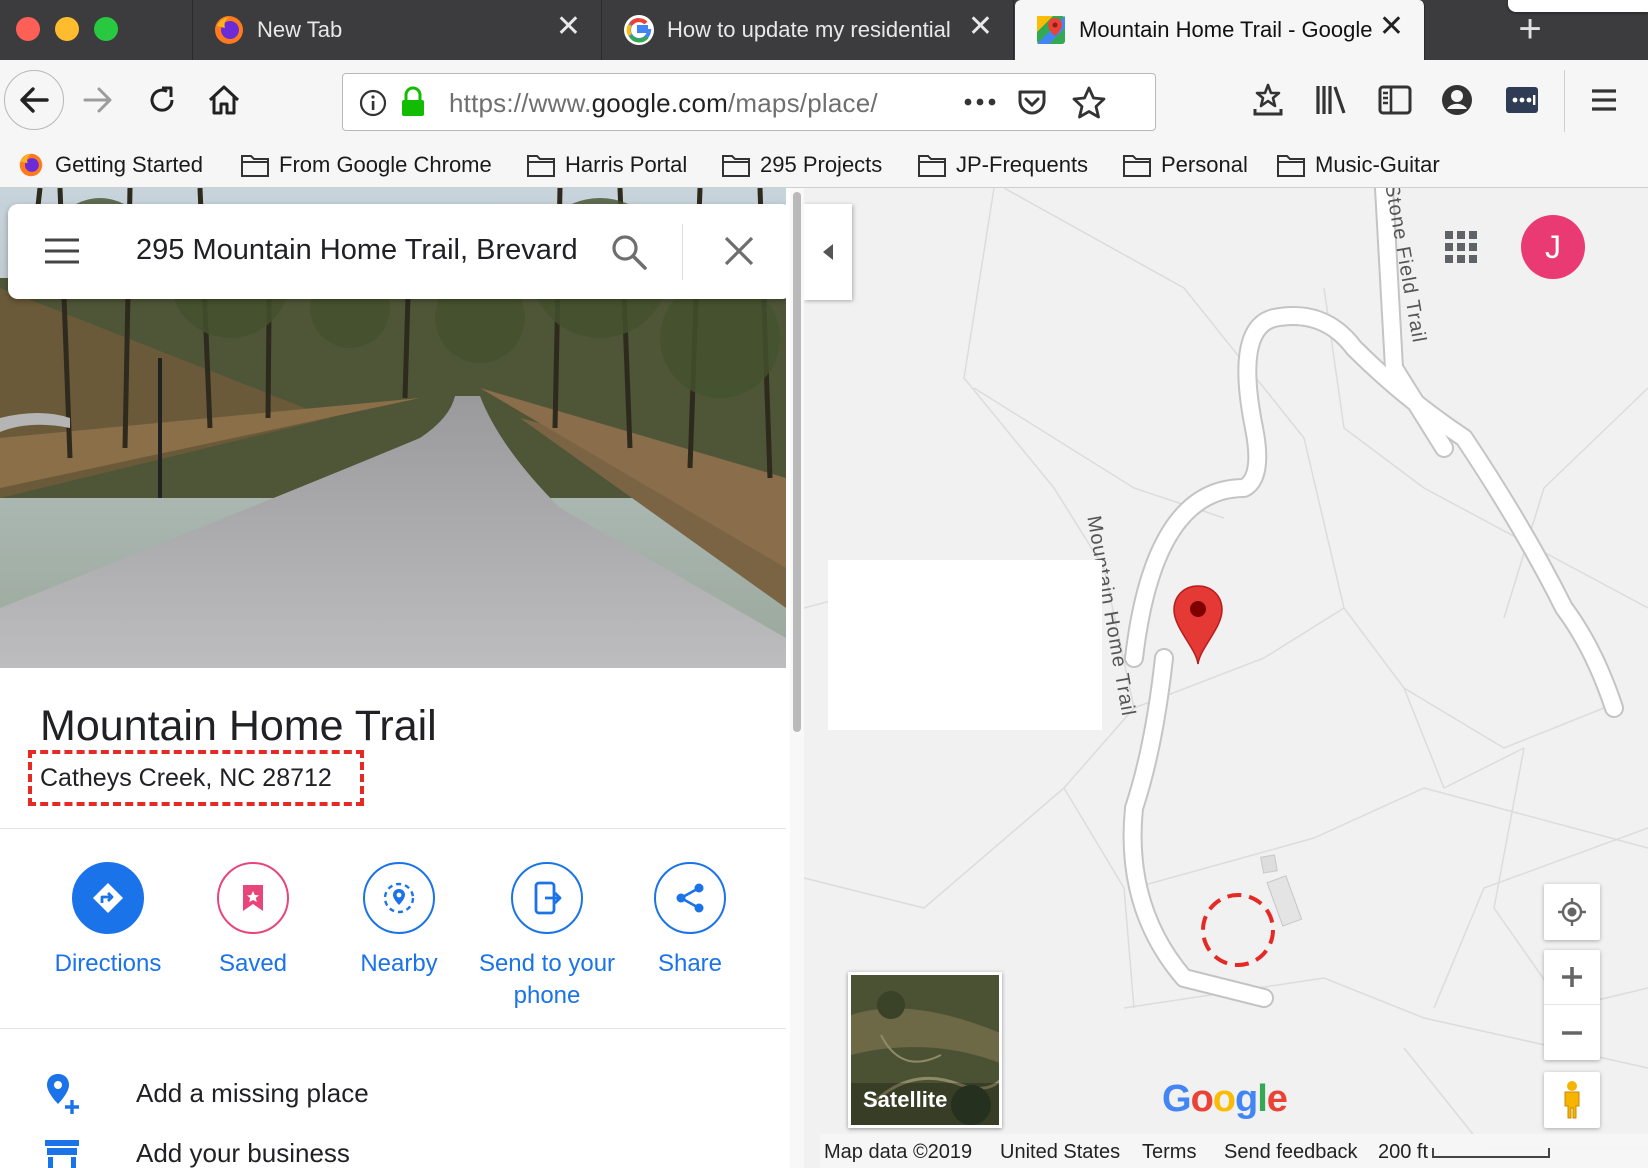 The height and width of the screenshot is (1168, 1648). I want to click on bookmark-folder: Music-Guitar, so click(1358, 165).